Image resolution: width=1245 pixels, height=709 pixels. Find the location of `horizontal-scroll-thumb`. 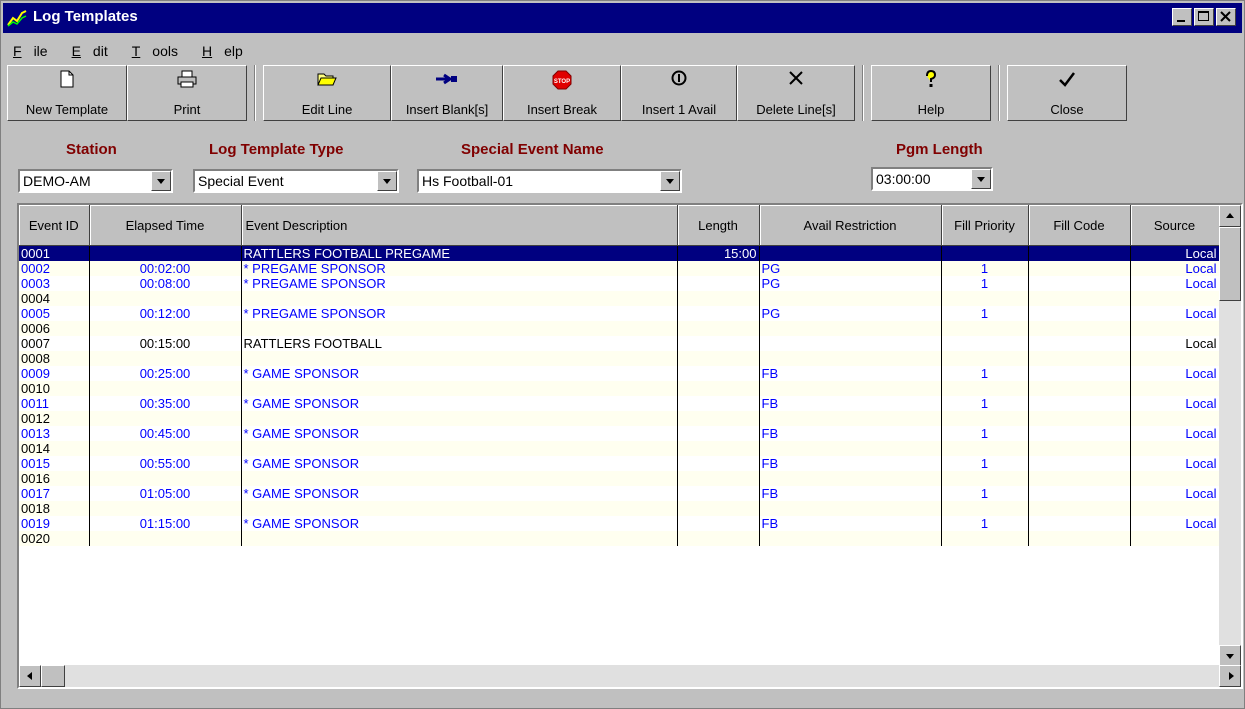

horizontal-scroll-thumb is located at coordinates (53, 676).